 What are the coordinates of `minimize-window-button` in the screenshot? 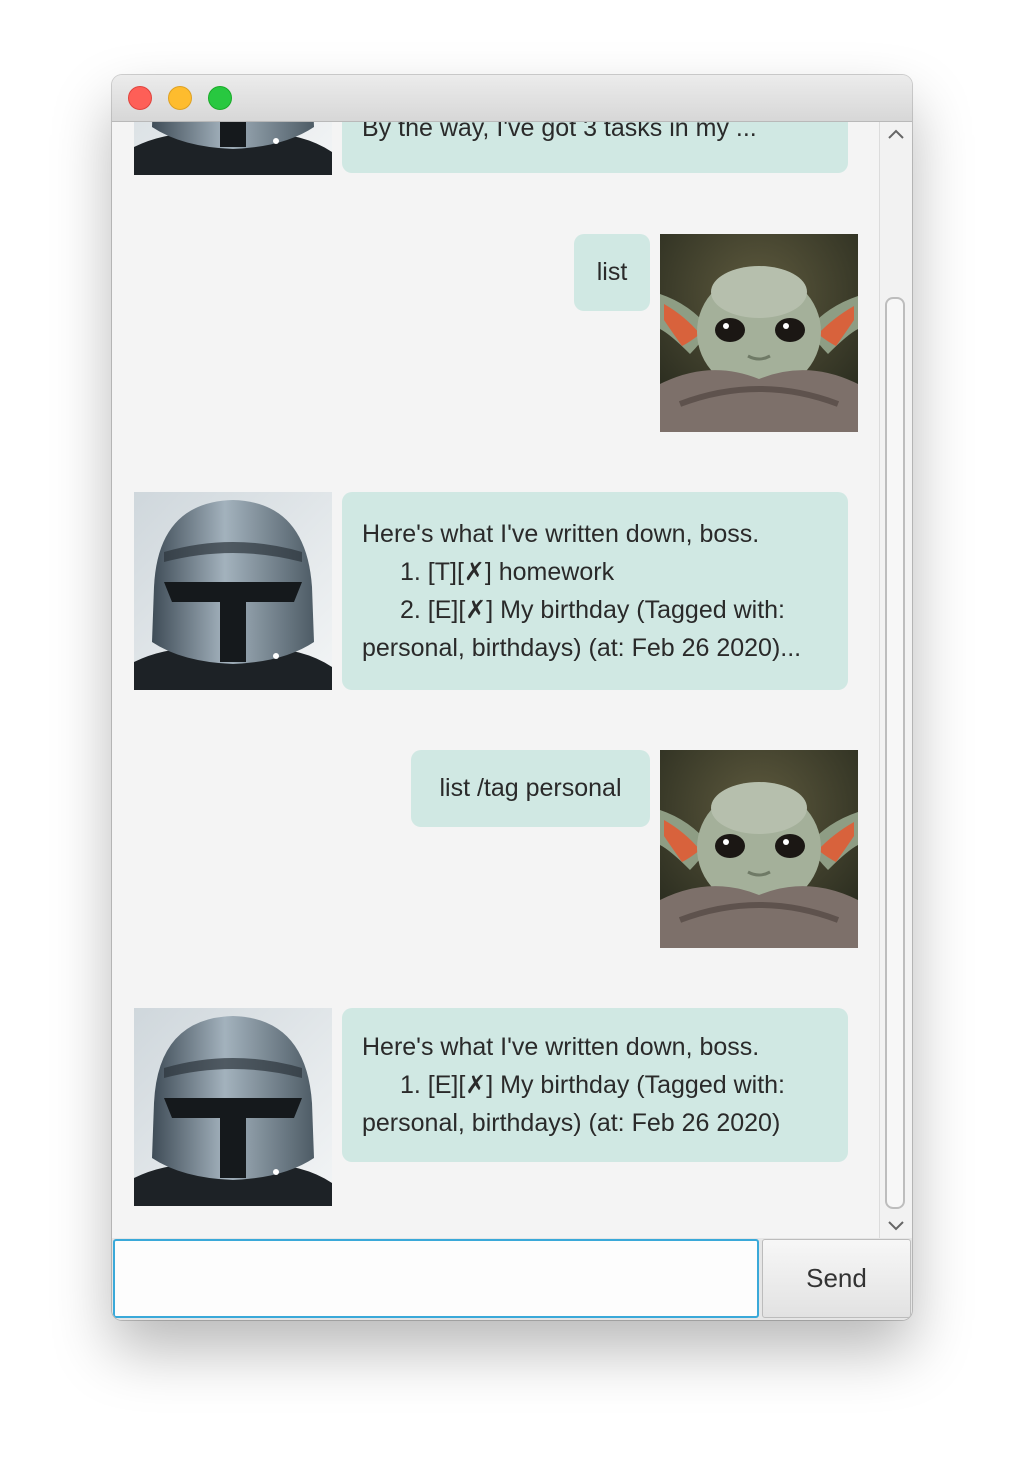 It's located at (180, 98).